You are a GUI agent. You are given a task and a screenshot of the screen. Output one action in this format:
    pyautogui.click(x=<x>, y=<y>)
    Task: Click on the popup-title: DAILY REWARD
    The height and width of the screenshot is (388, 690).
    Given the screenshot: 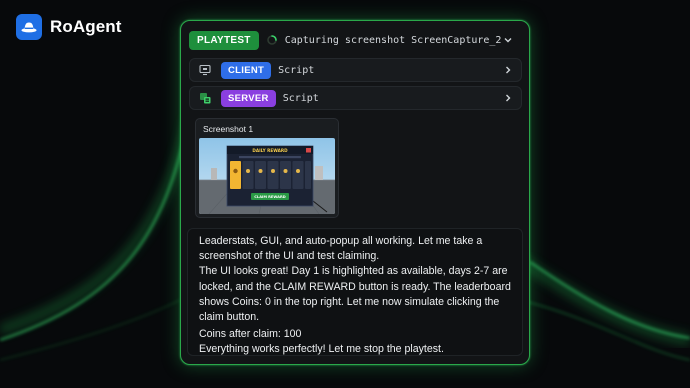 What is the action you would take?
    pyautogui.click(x=270, y=150)
    